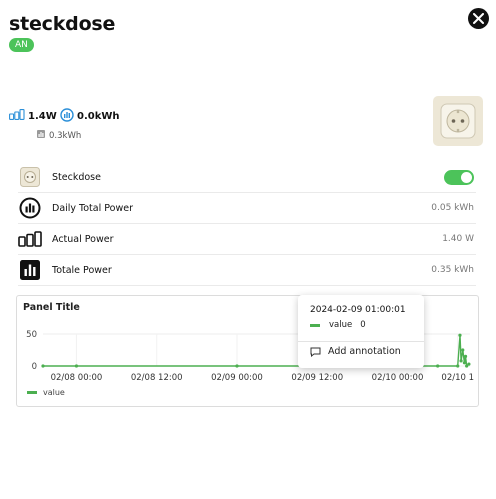 The width and height of the screenshot is (496, 499). What do you see at coordinates (459, 177) in the screenshot?
I see `power-toggle` at bounding box center [459, 177].